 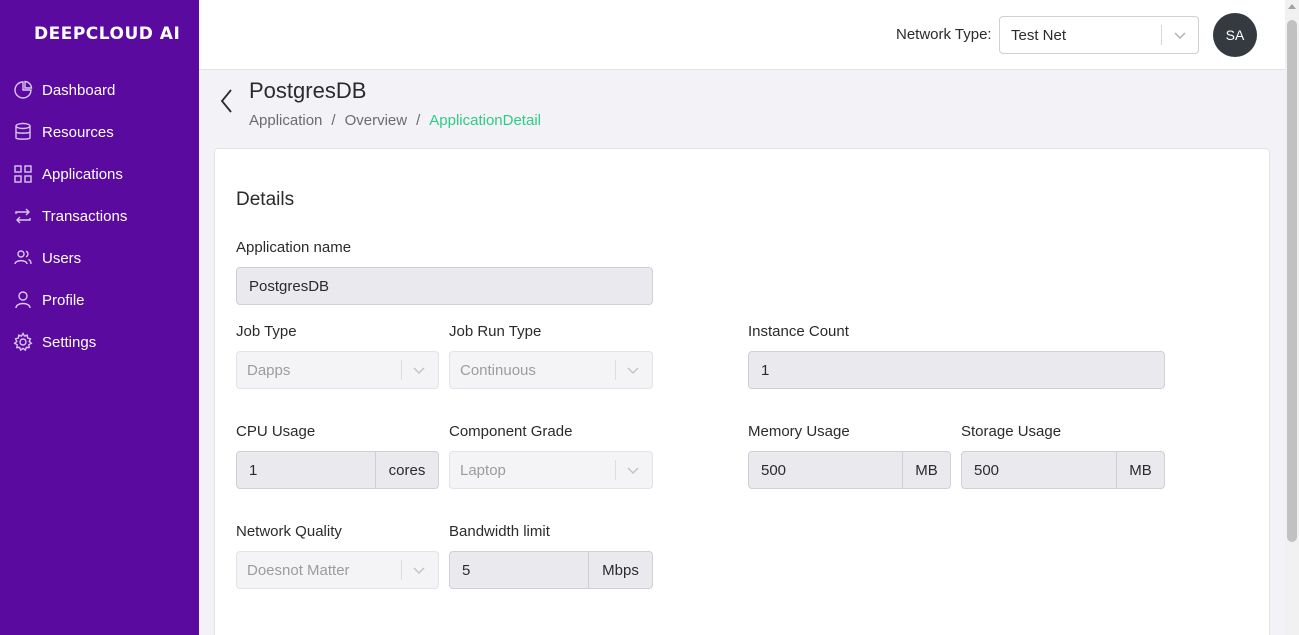 I want to click on application-name-label: Application name, so click(x=294, y=247).